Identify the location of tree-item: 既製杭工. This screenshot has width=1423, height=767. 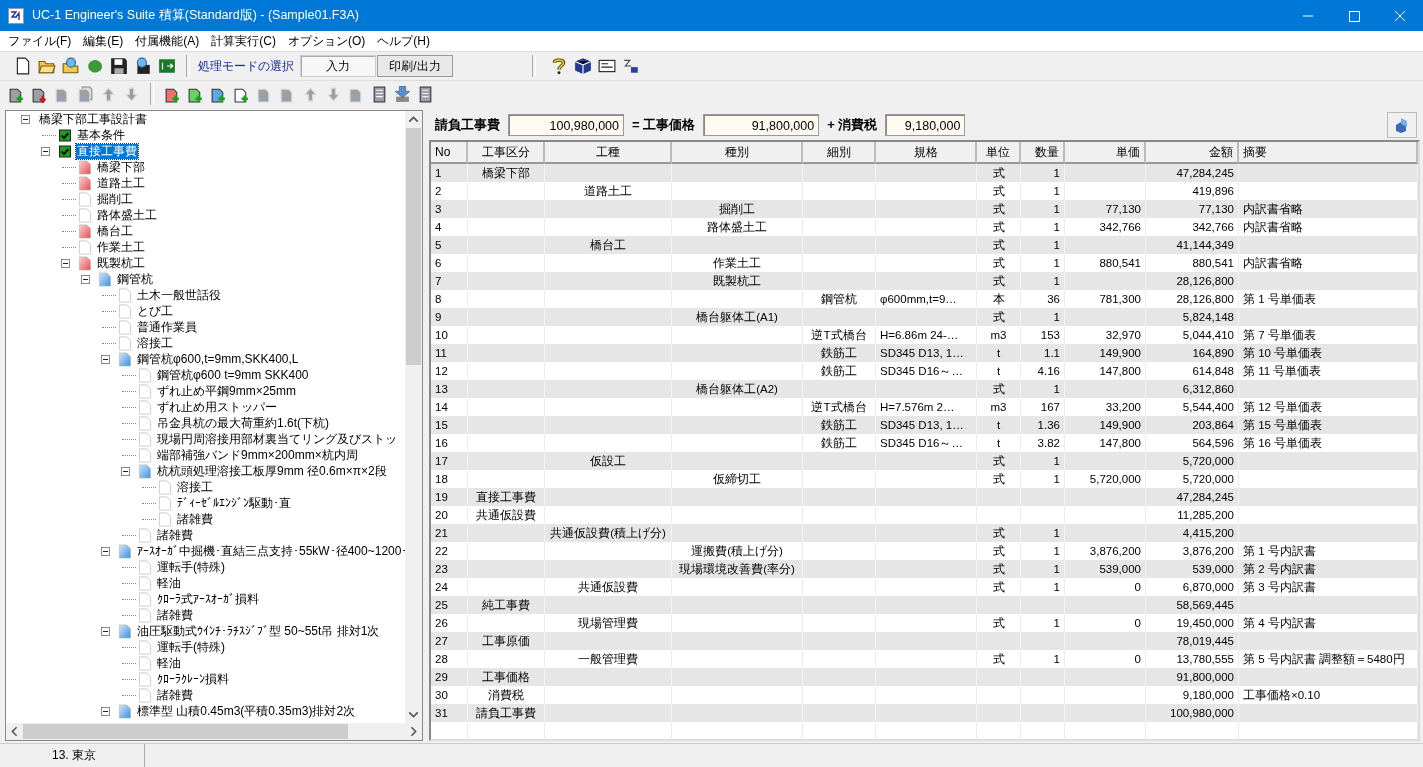
(121, 263).